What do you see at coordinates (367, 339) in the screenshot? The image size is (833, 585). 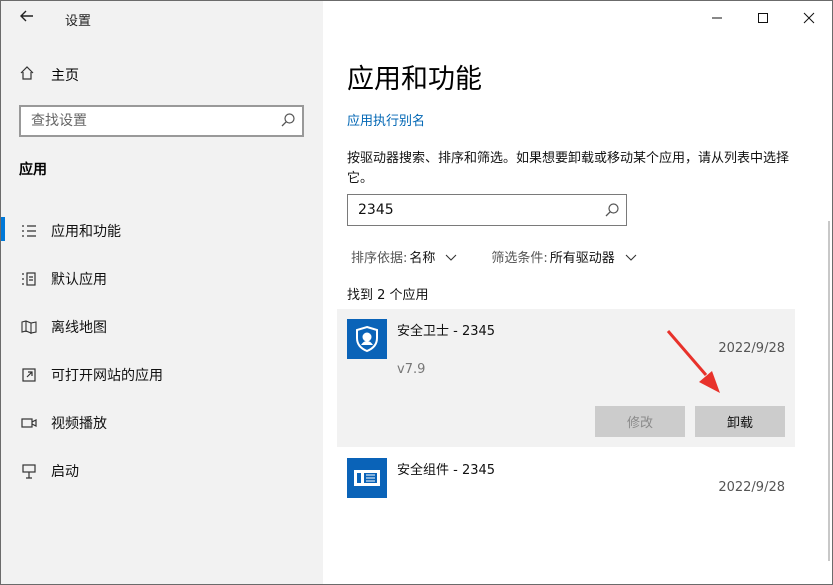 I see `shield-app-icon` at bounding box center [367, 339].